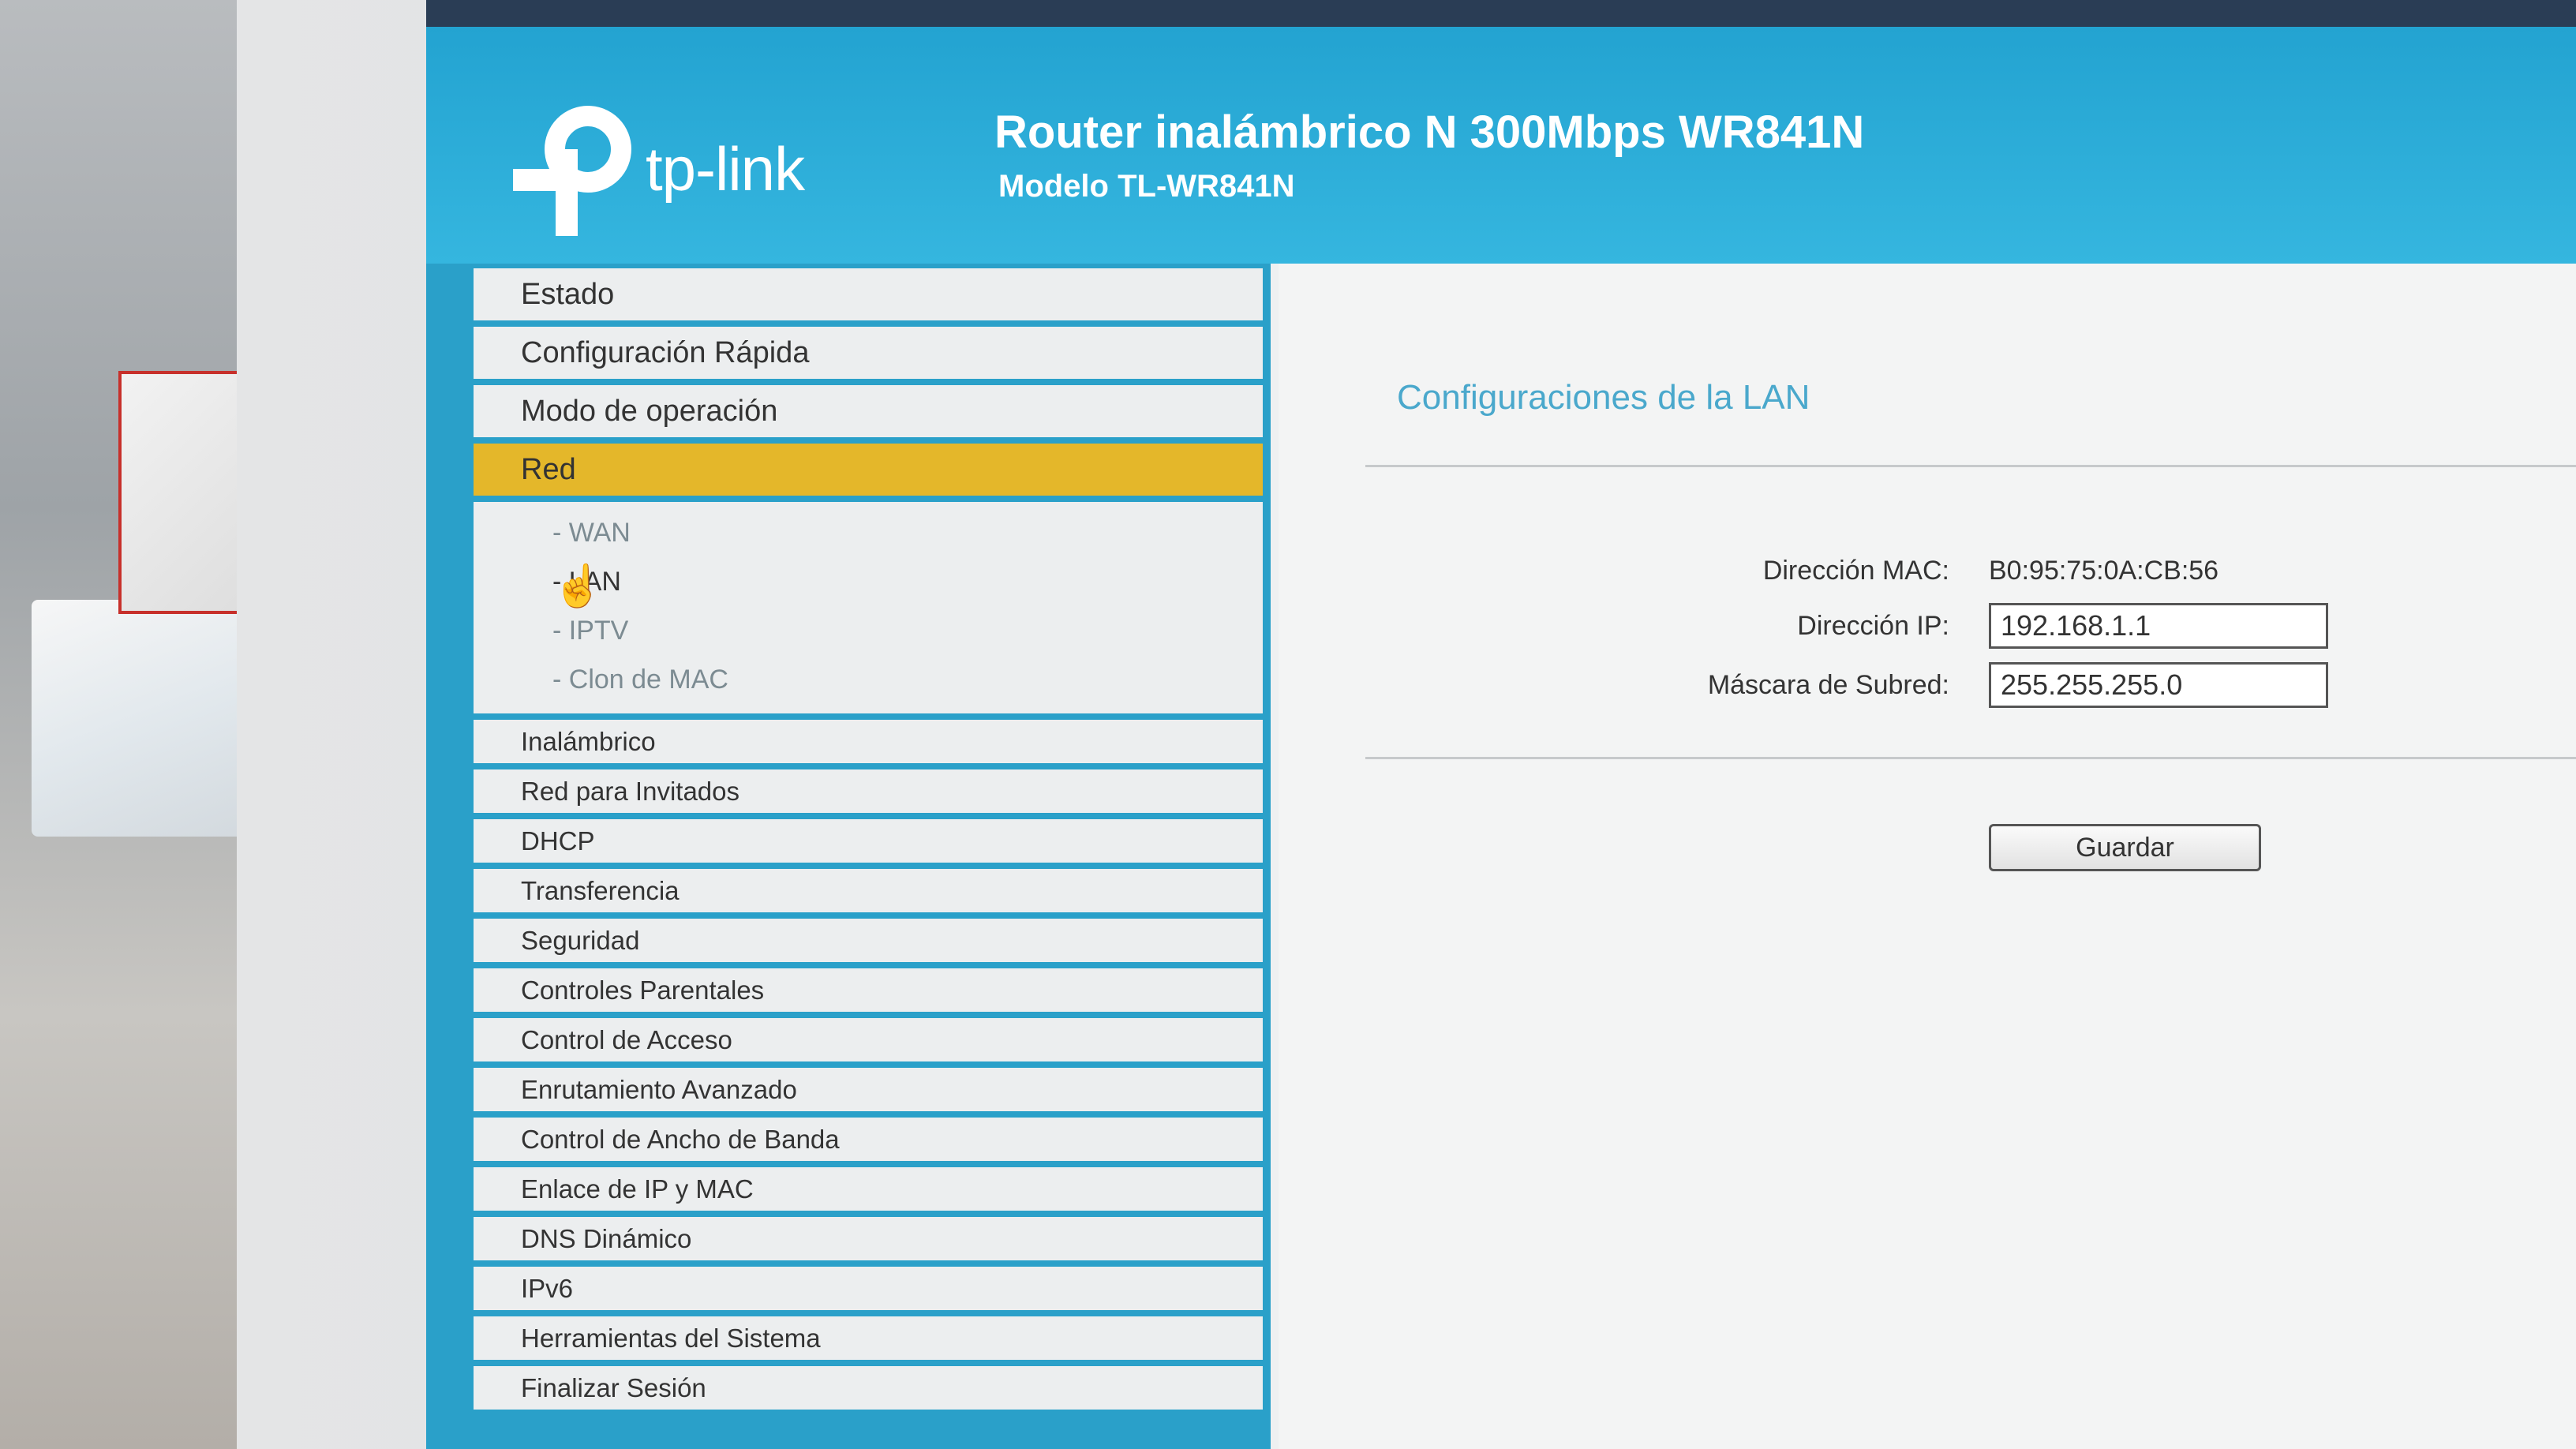 The image size is (2576, 1449). Describe the element at coordinates (1855, 571) in the screenshot. I see `mac-label: Dirección MAC:` at that location.